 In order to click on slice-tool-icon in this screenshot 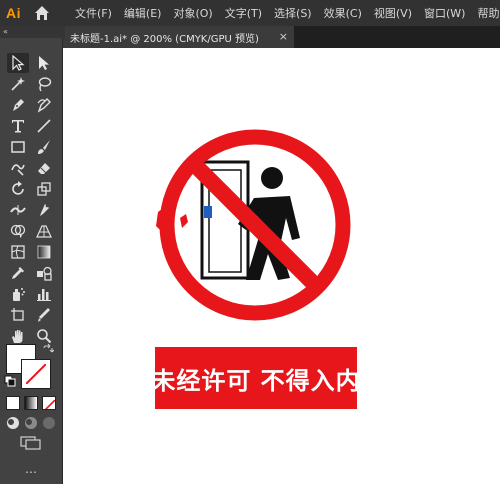, I will do `click(44, 315)`.